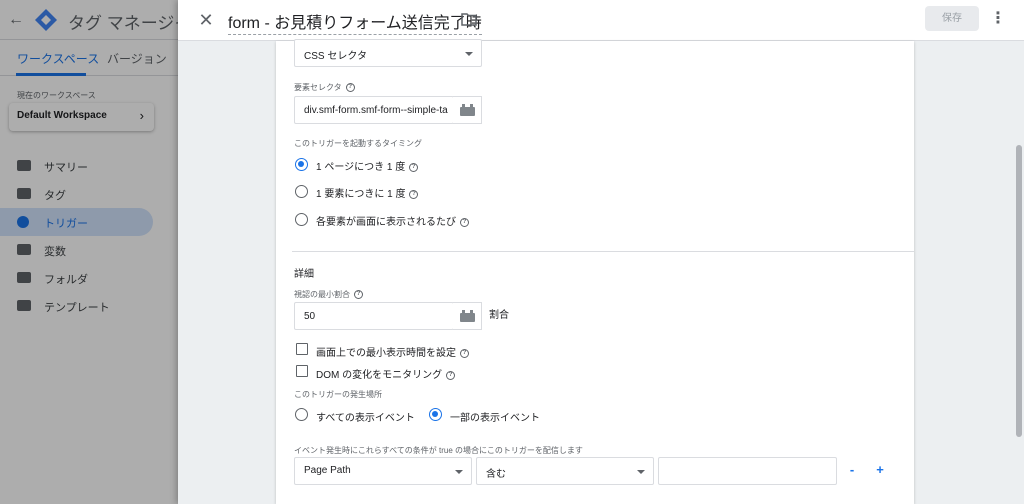 This screenshot has width=1024, height=504. What do you see at coordinates (355, 22) in the screenshot?
I see `trigger-name-title: form - お見積りフォーム送信完了時` at bounding box center [355, 22].